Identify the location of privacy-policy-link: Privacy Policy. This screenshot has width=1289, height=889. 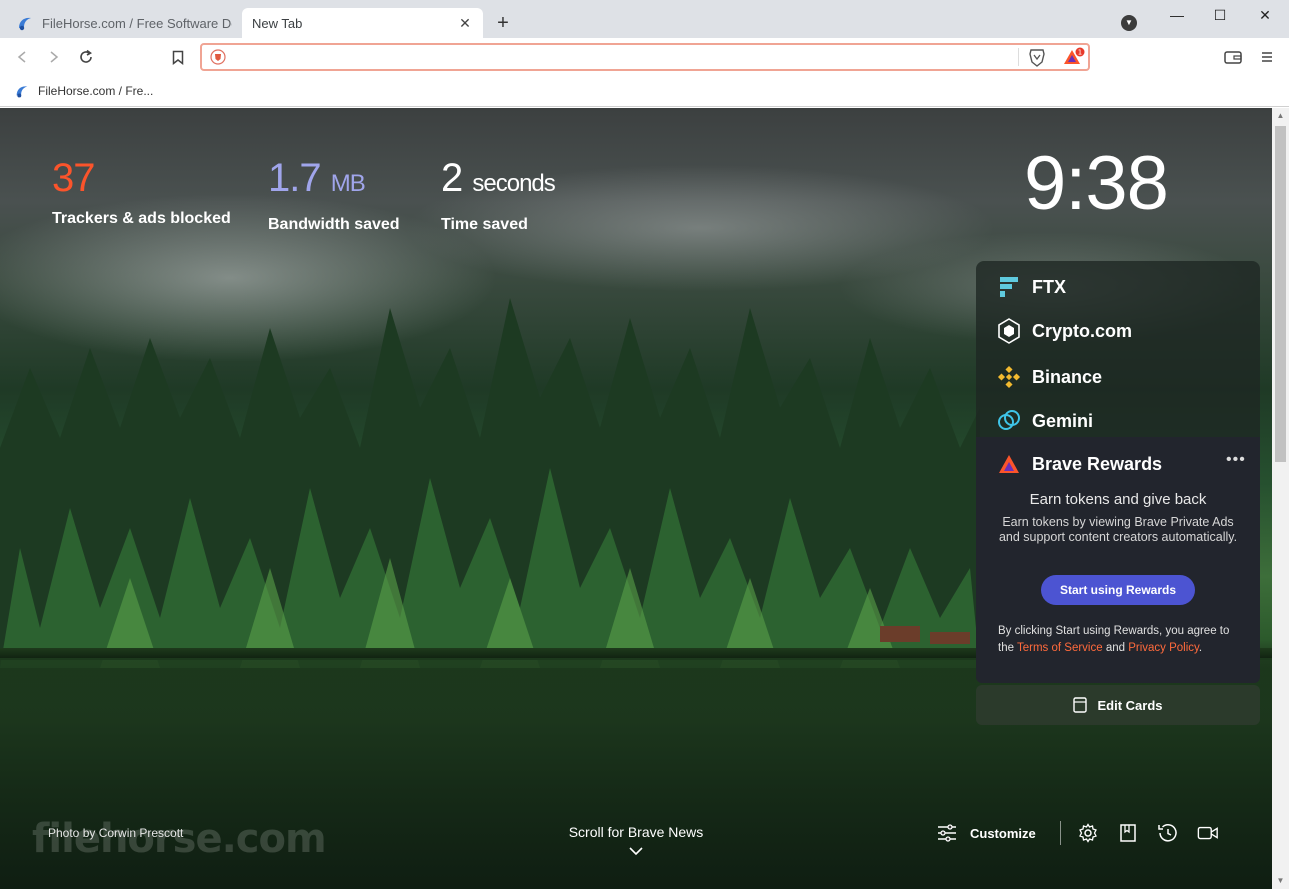
(1163, 648).